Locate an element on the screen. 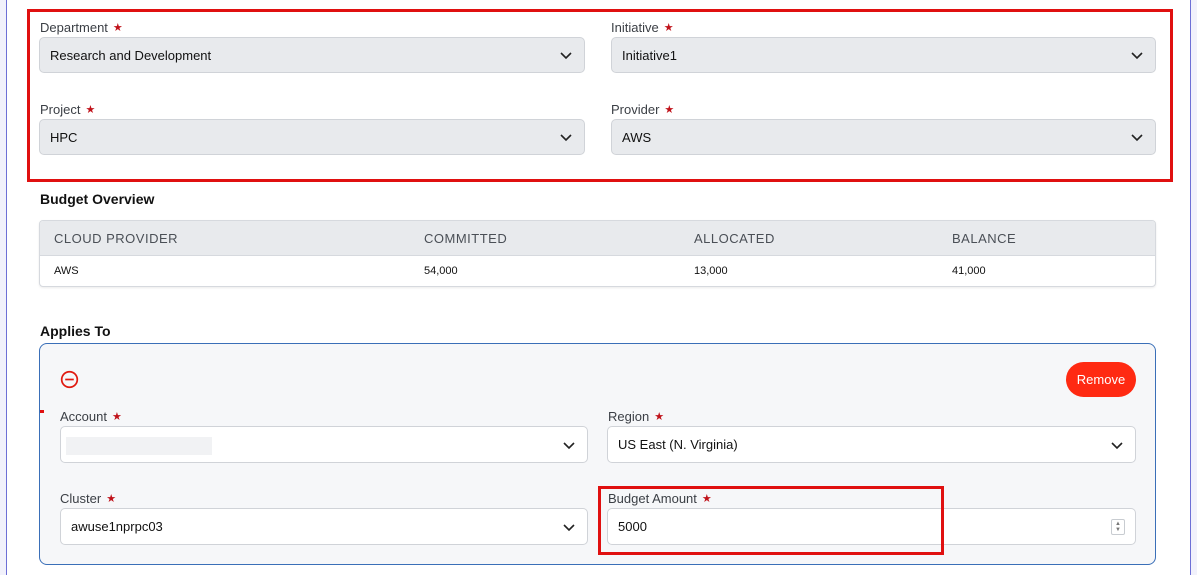  project-label-text: Project is located at coordinates (60, 109).